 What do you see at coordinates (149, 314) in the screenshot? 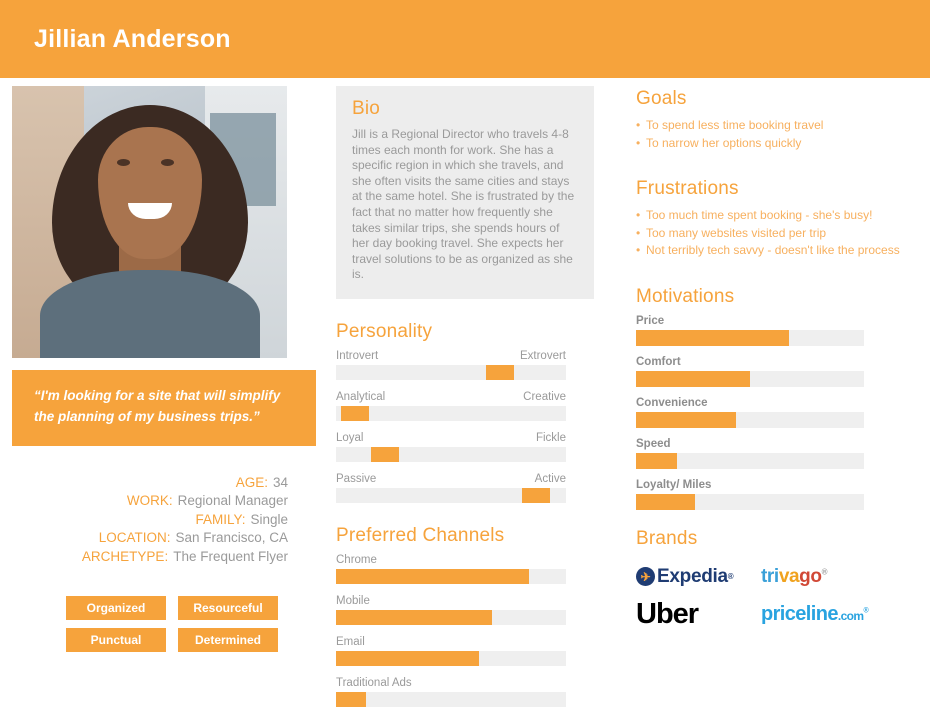
I see `photo-torso` at bounding box center [149, 314].